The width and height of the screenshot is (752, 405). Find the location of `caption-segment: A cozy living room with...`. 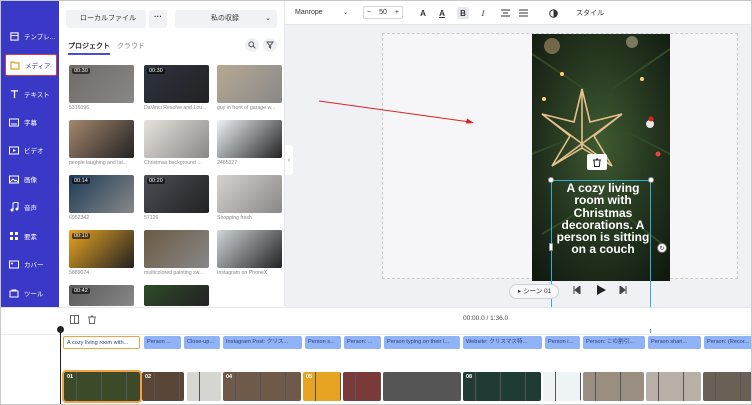

caption-segment: A cozy living room with... is located at coordinates (101, 342).